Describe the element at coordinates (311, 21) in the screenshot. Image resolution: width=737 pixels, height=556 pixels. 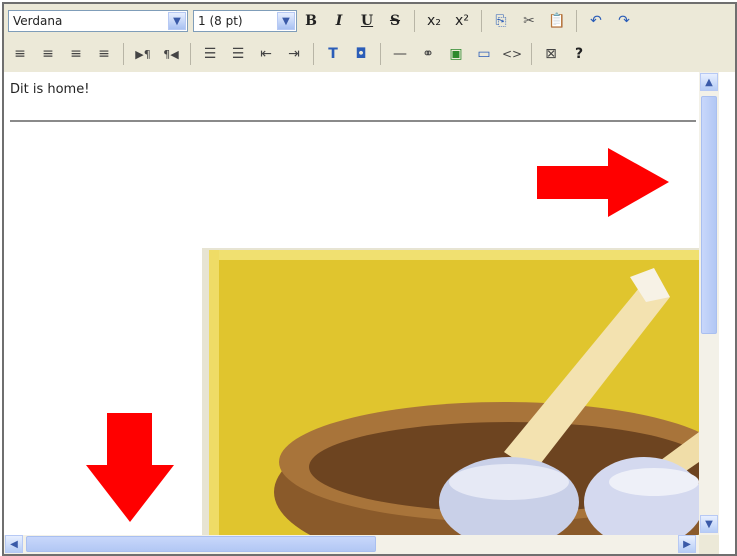
I see `bold-button: B` at that location.